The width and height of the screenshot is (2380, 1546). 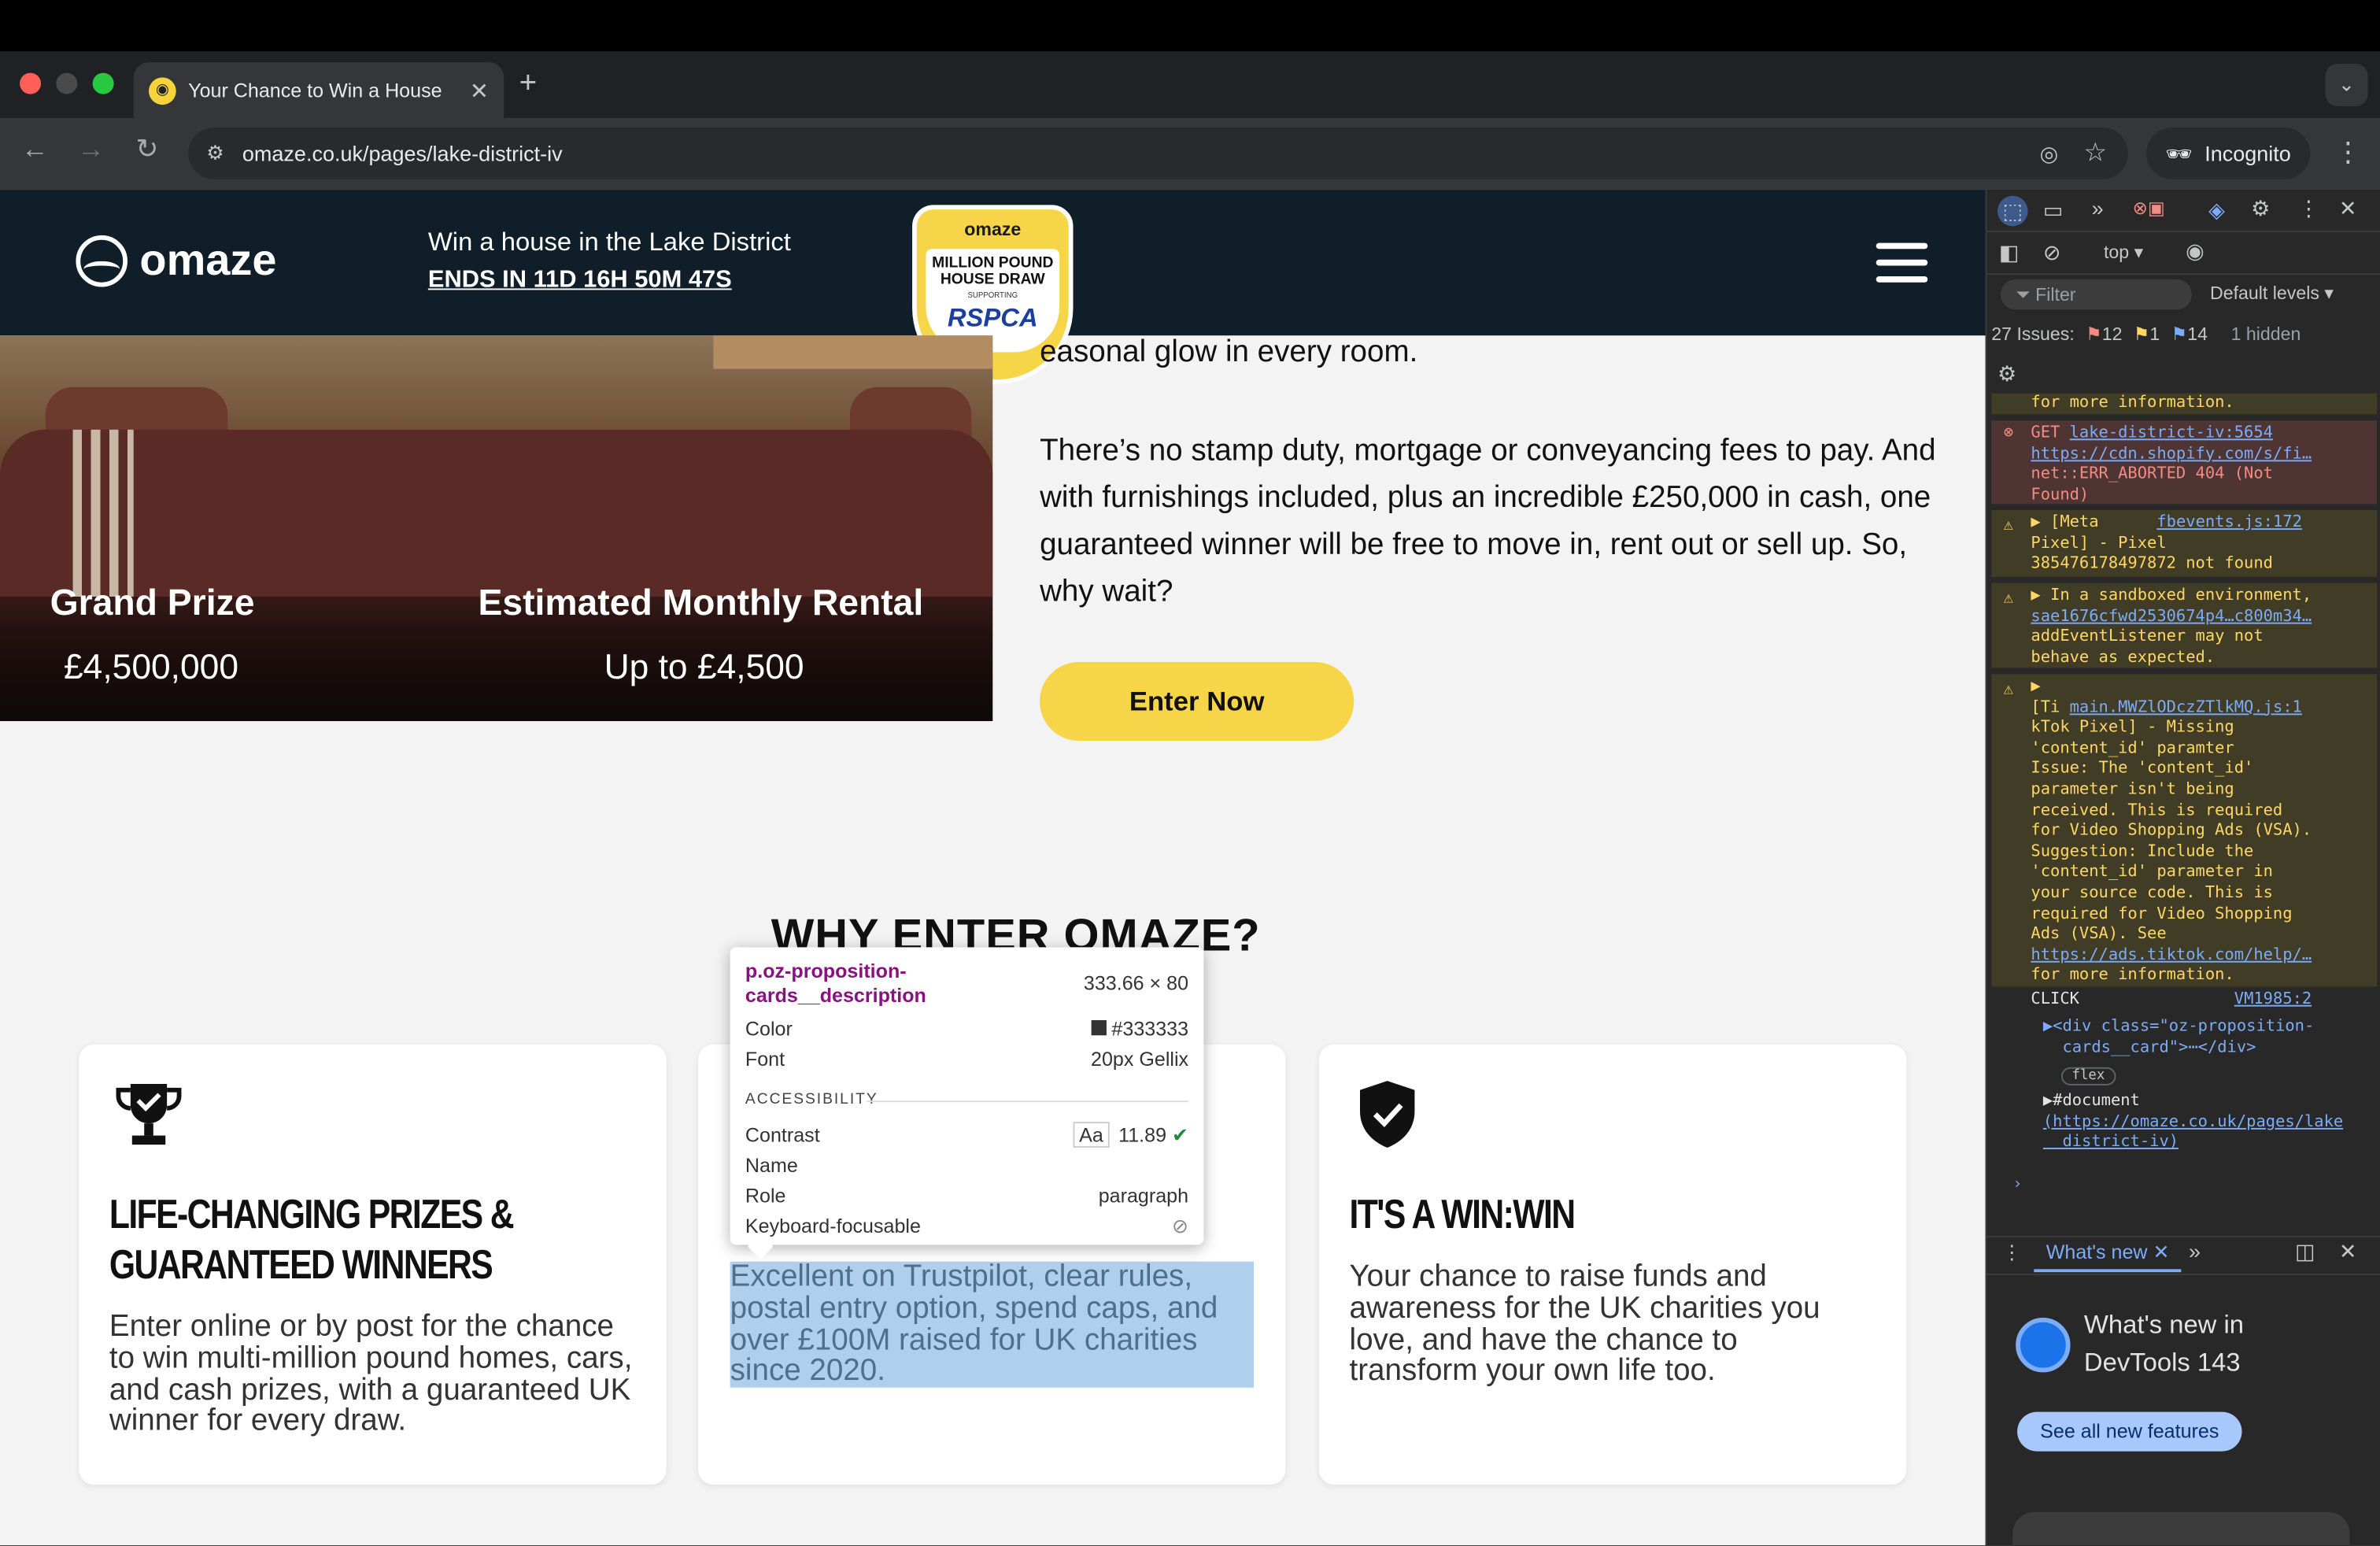 What do you see at coordinates (1136, 983) in the screenshot?
I see `tooltip-dimensions: 333.66 × 80` at bounding box center [1136, 983].